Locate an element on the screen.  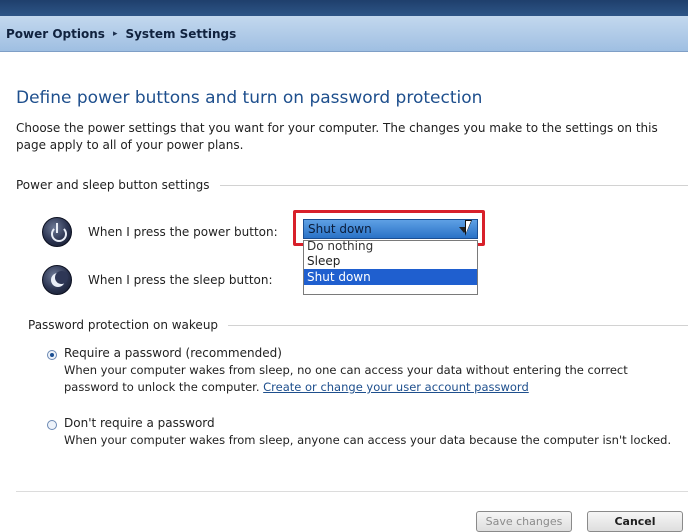
save-changes-button: Save changes is located at coordinates (524, 521).